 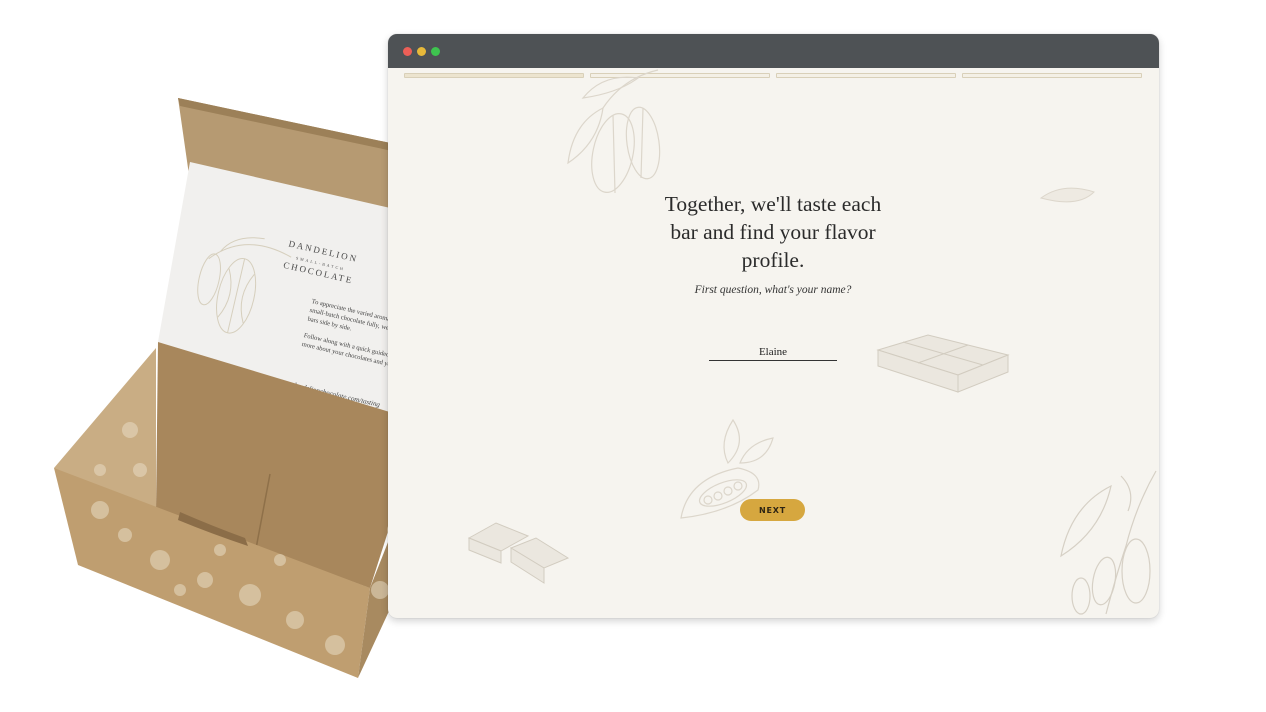 What do you see at coordinates (614, 131) in the screenshot?
I see `cacao-pod-sketch-icon` at bounding box center [614, 131].